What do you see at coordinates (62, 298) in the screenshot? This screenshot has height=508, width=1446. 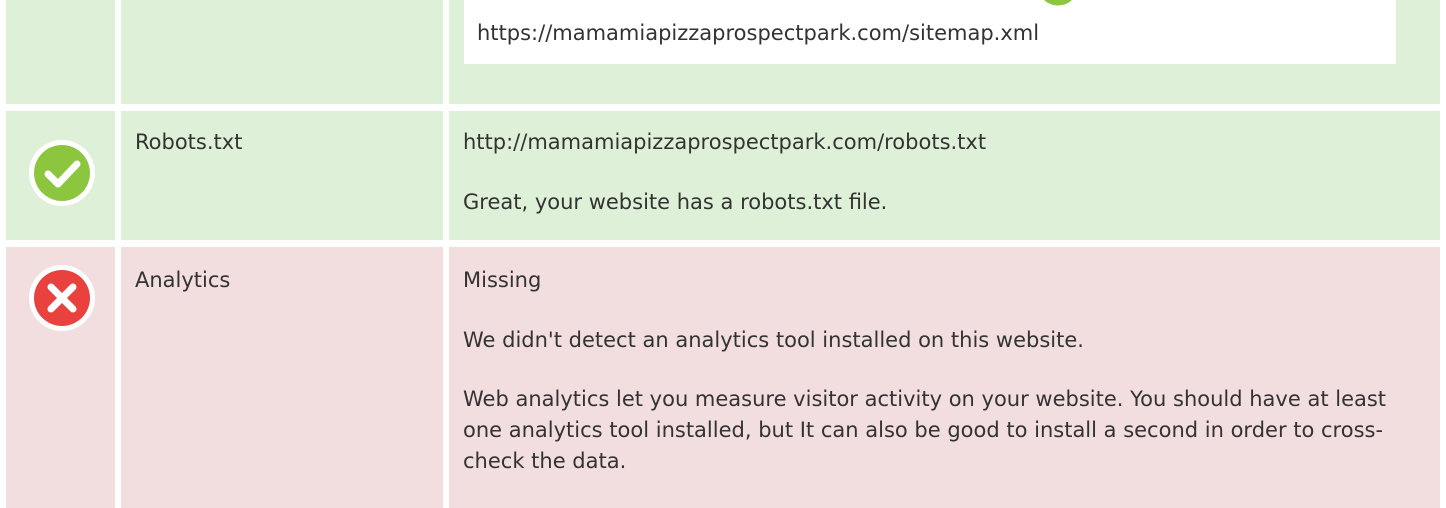 I see `x-circle-icon` at bounding box center [62, 298].